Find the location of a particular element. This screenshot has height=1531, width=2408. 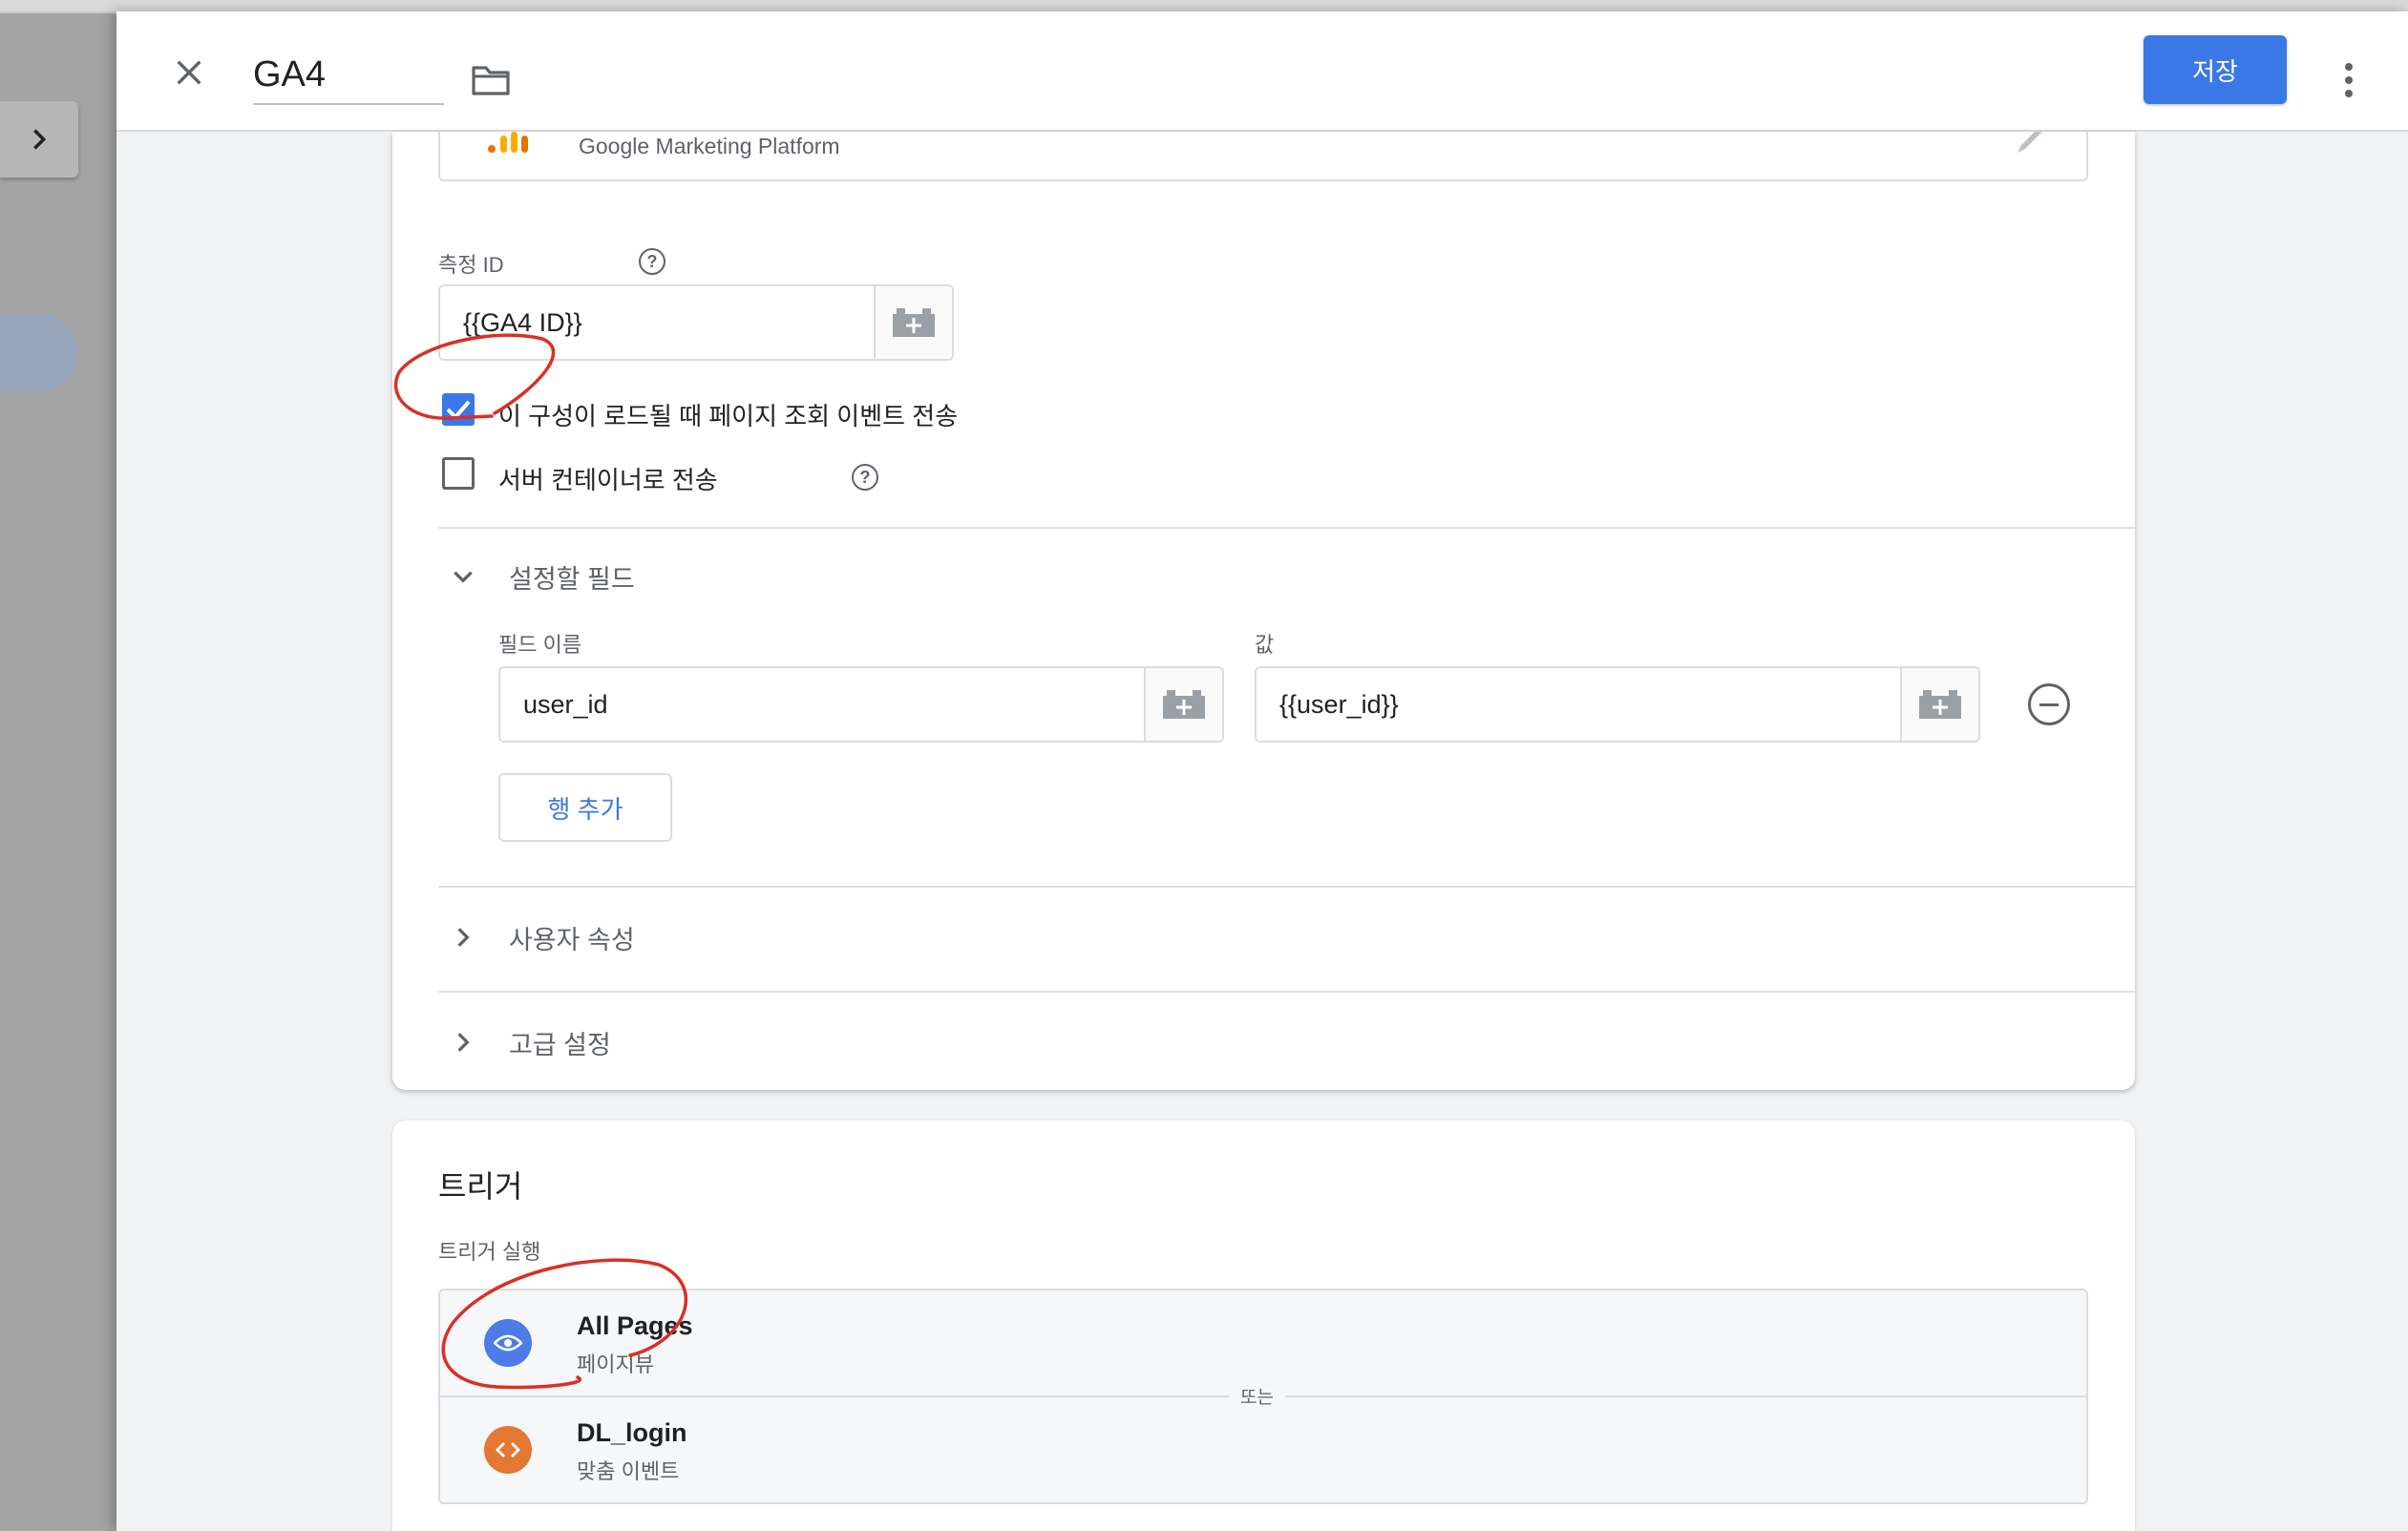

fields-to-set-toggle: 설정할 필드 is located at coordinates (1249, 576).